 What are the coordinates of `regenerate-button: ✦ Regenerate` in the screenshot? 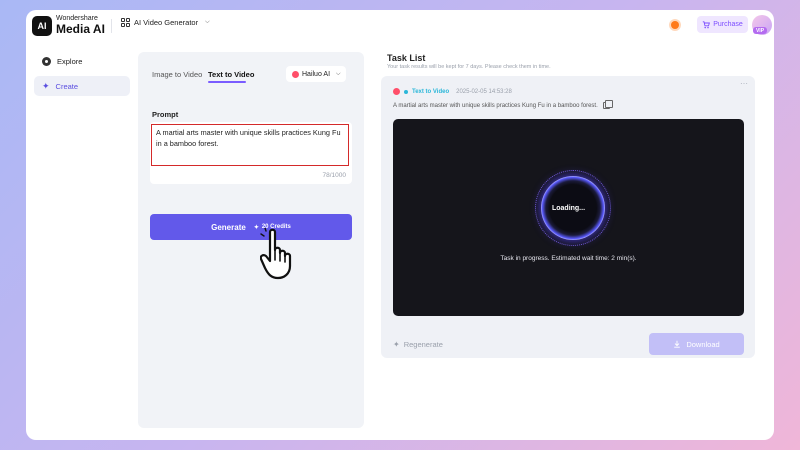 It's located at (418, 344).